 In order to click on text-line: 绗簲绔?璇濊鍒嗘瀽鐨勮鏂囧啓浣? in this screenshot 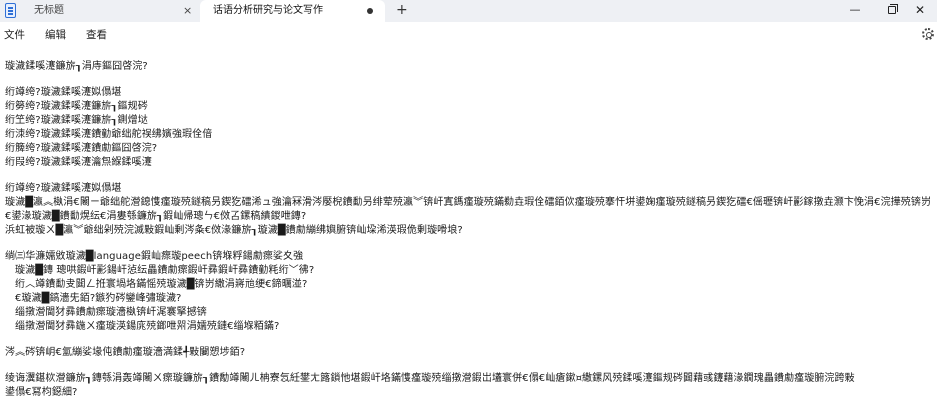, I will do `click(81, 148)`.